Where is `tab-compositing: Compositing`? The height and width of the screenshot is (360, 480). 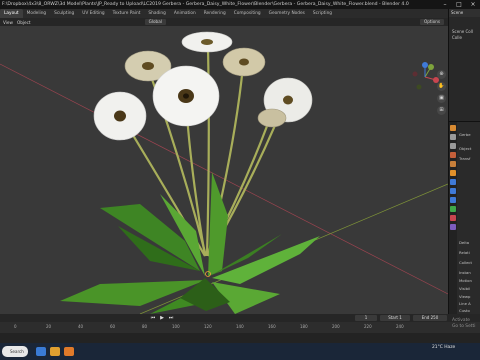
tab-compositing: Compositing is located at coordinates (247, 13).